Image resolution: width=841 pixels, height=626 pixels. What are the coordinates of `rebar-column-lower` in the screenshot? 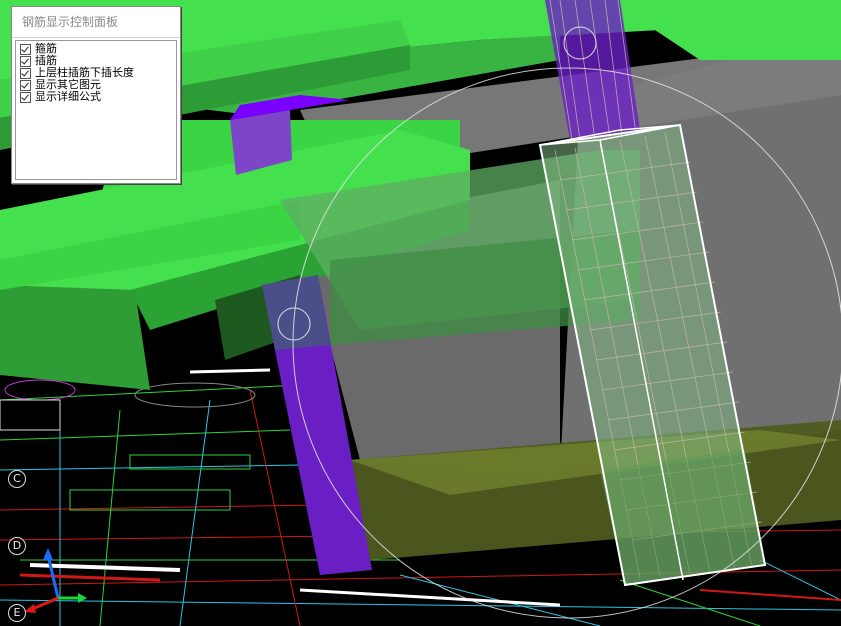 It's located at (682, 517).